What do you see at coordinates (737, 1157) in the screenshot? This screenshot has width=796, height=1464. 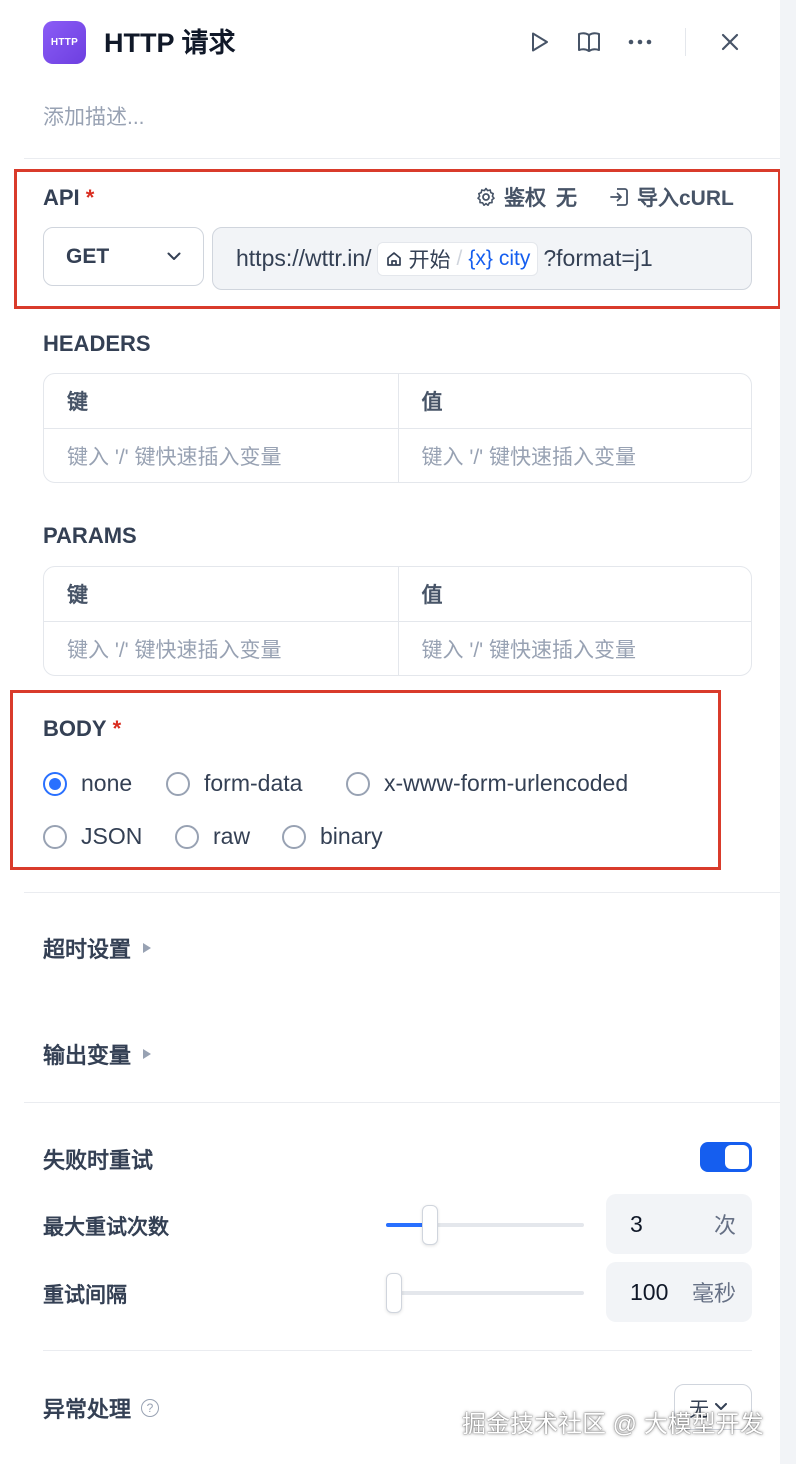 I see `toggle-knob` at bounding box center [737, 1157].